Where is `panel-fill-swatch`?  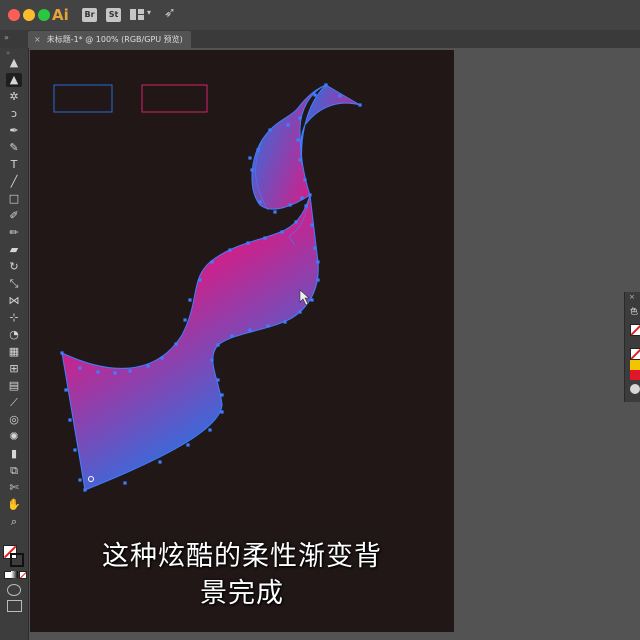
panel-fill-swatch is located at coordinates (635, 330).